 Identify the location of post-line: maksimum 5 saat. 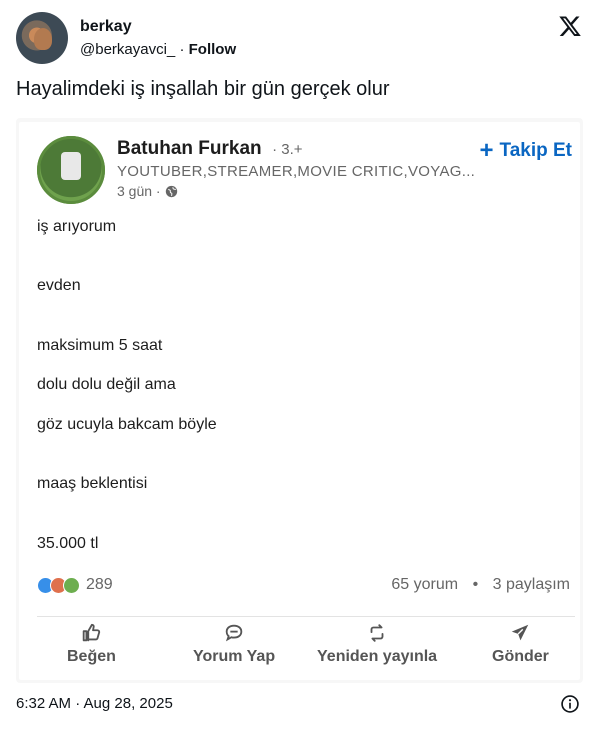
(100, 345).